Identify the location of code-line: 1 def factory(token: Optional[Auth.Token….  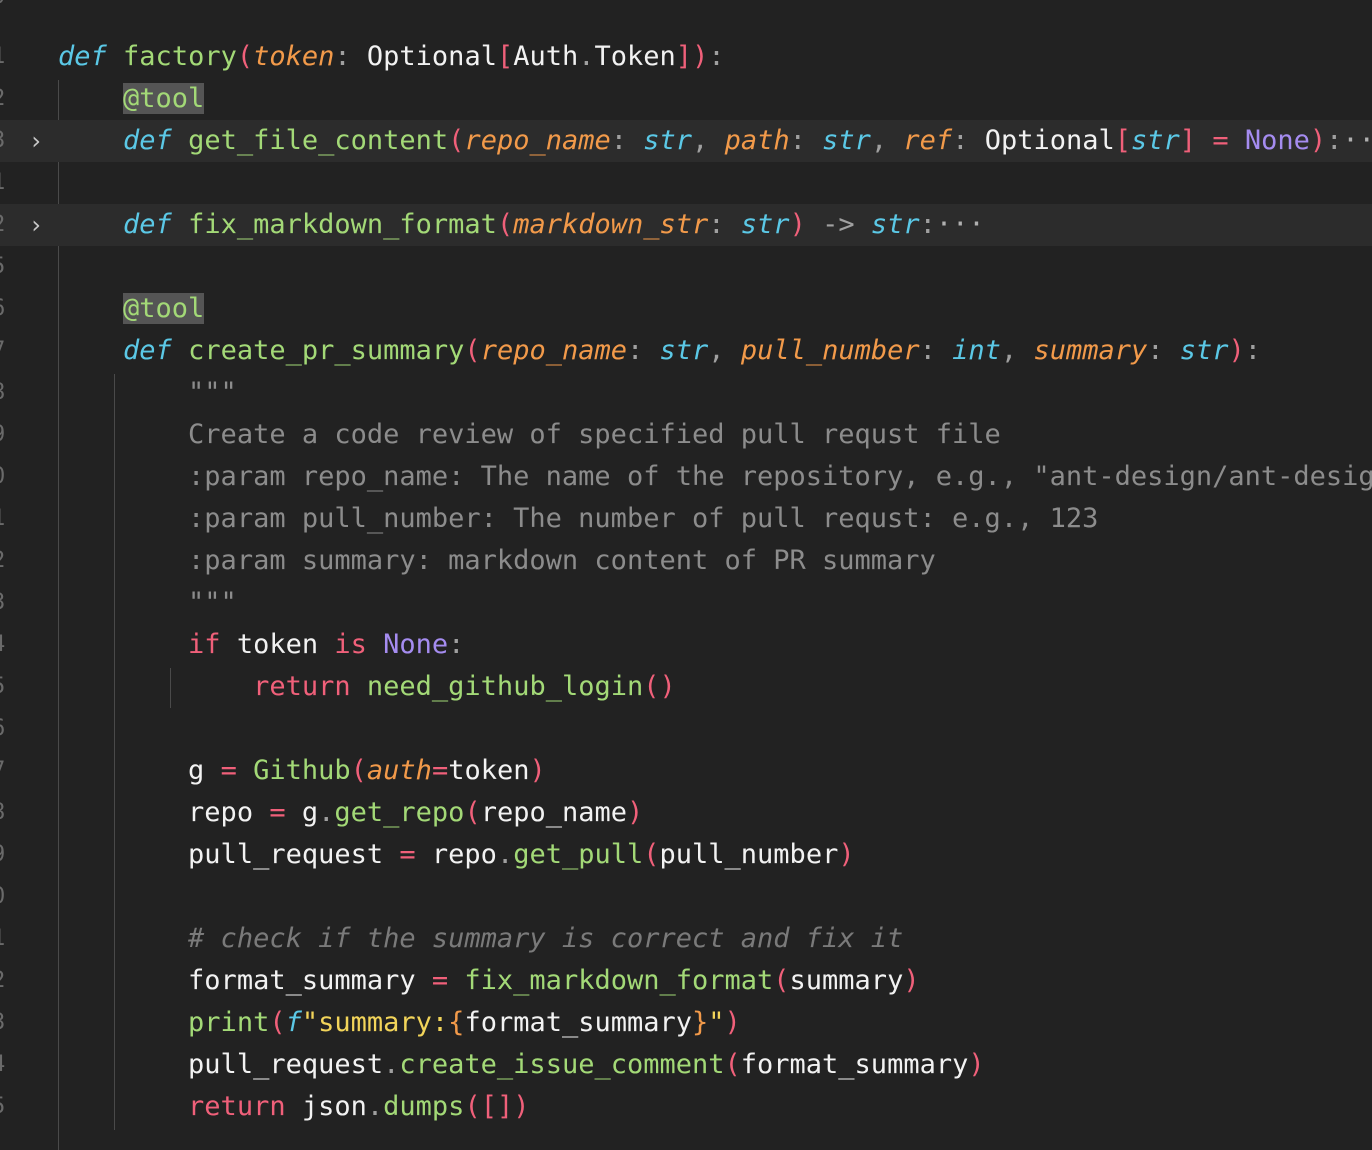
(686, 57).